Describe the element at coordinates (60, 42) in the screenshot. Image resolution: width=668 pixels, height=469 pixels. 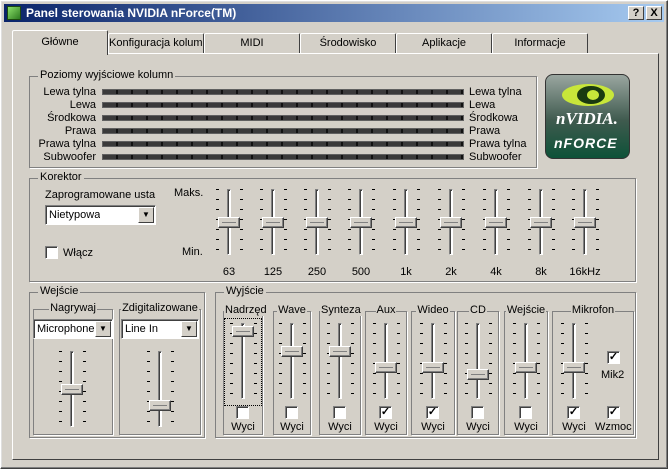
I see `tab-glowne: Główne` at that location.